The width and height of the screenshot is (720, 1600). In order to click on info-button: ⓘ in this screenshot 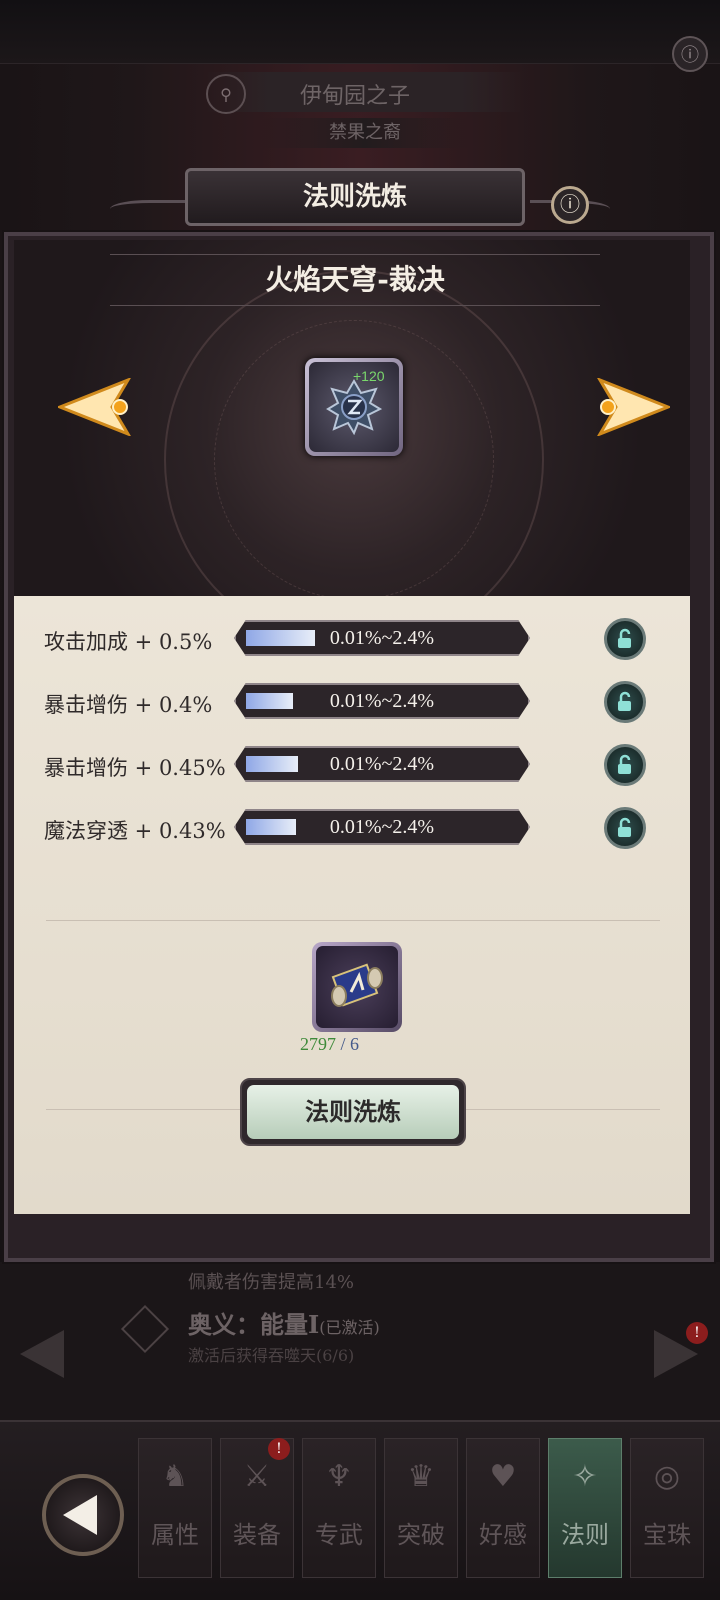, I will do `click(690, 54)`.